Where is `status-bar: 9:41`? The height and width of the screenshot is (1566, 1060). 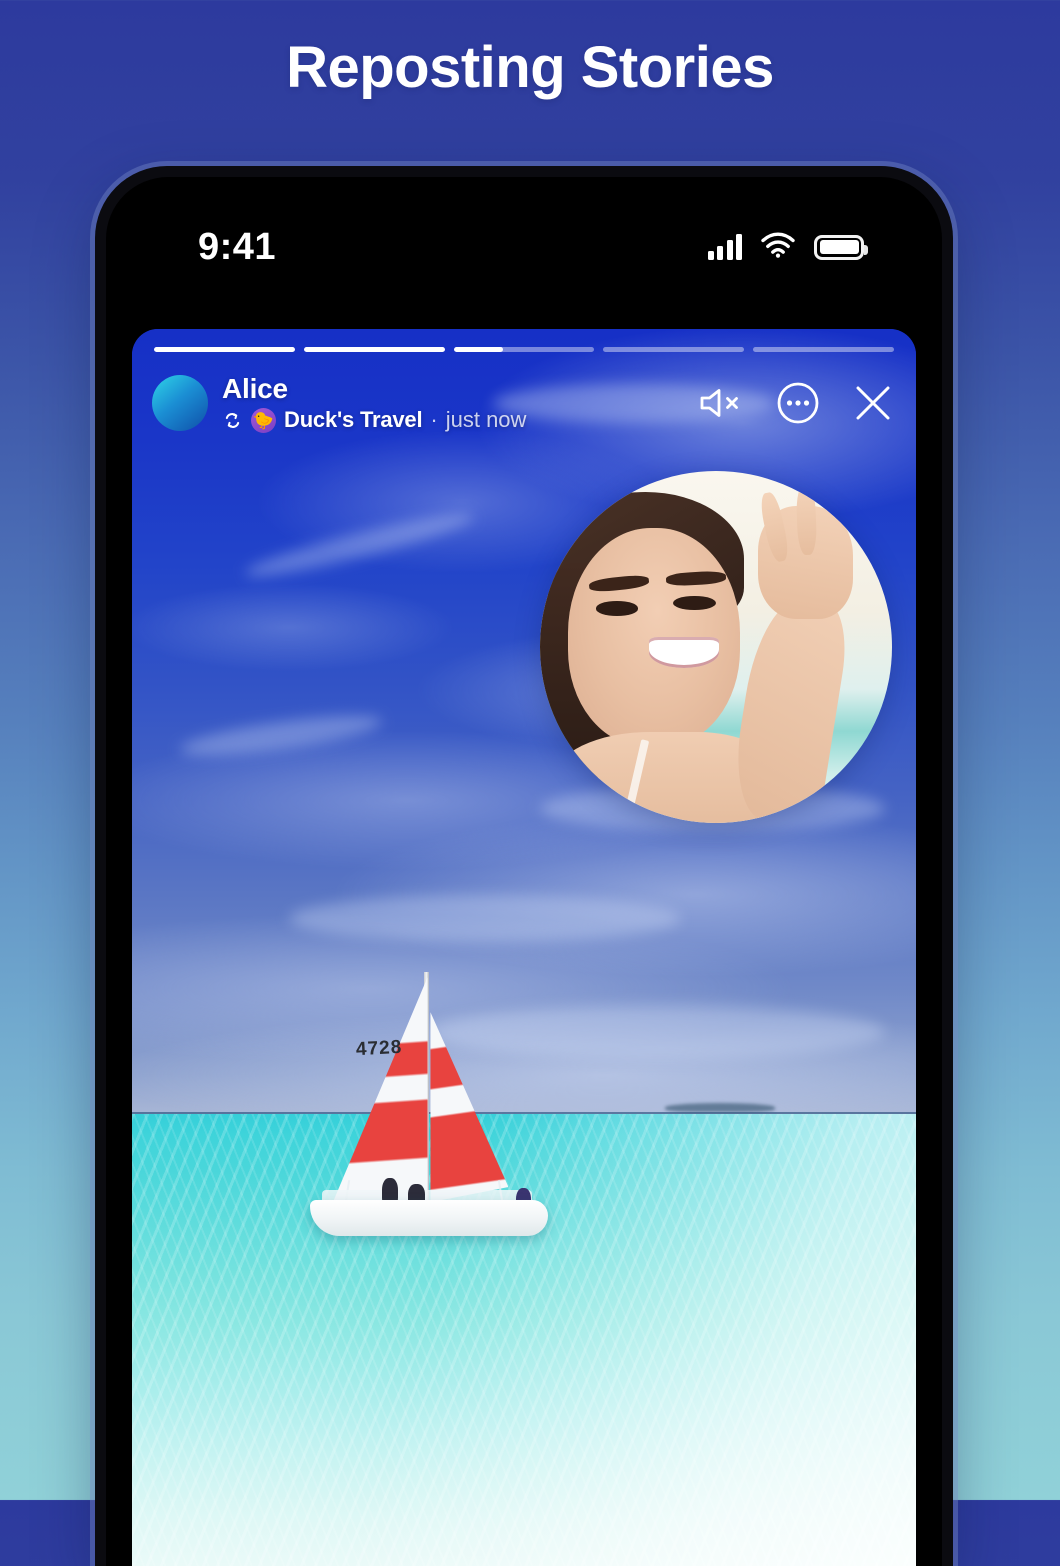 status-bar: 9:41 is located at coordinates (524, 247).